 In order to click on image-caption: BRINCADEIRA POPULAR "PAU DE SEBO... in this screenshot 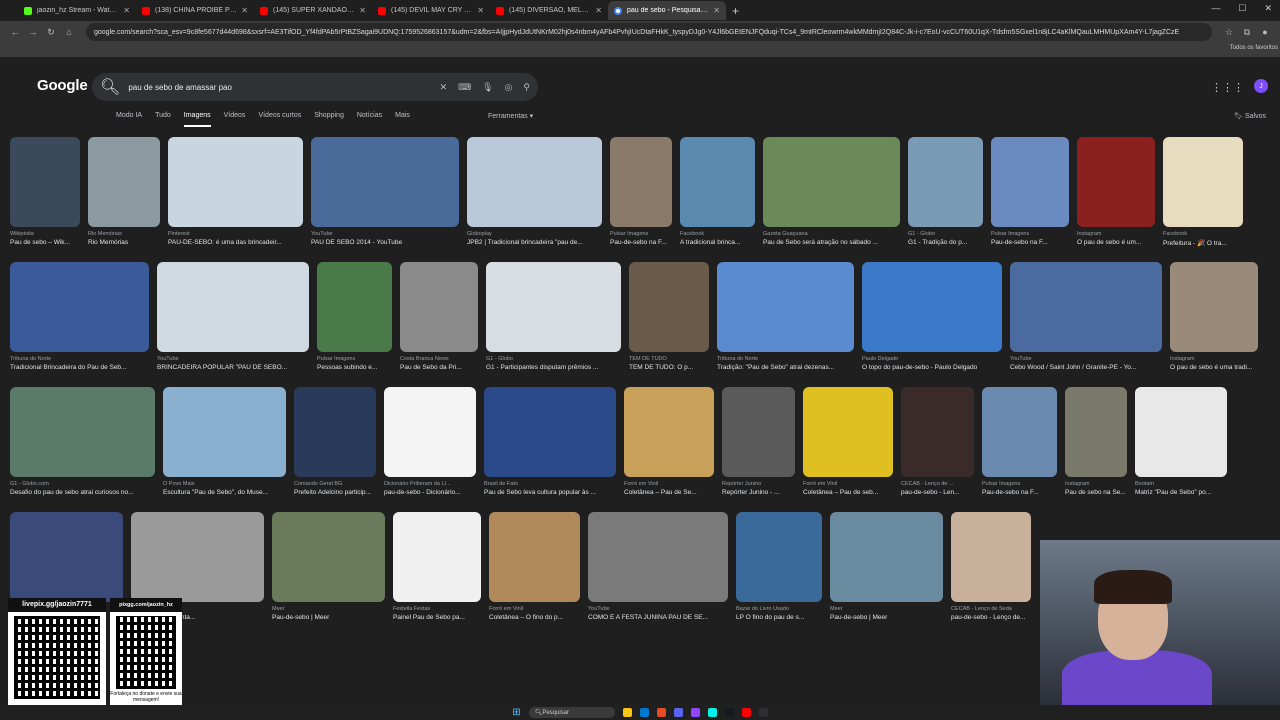, I will do `click(233, 367)`.